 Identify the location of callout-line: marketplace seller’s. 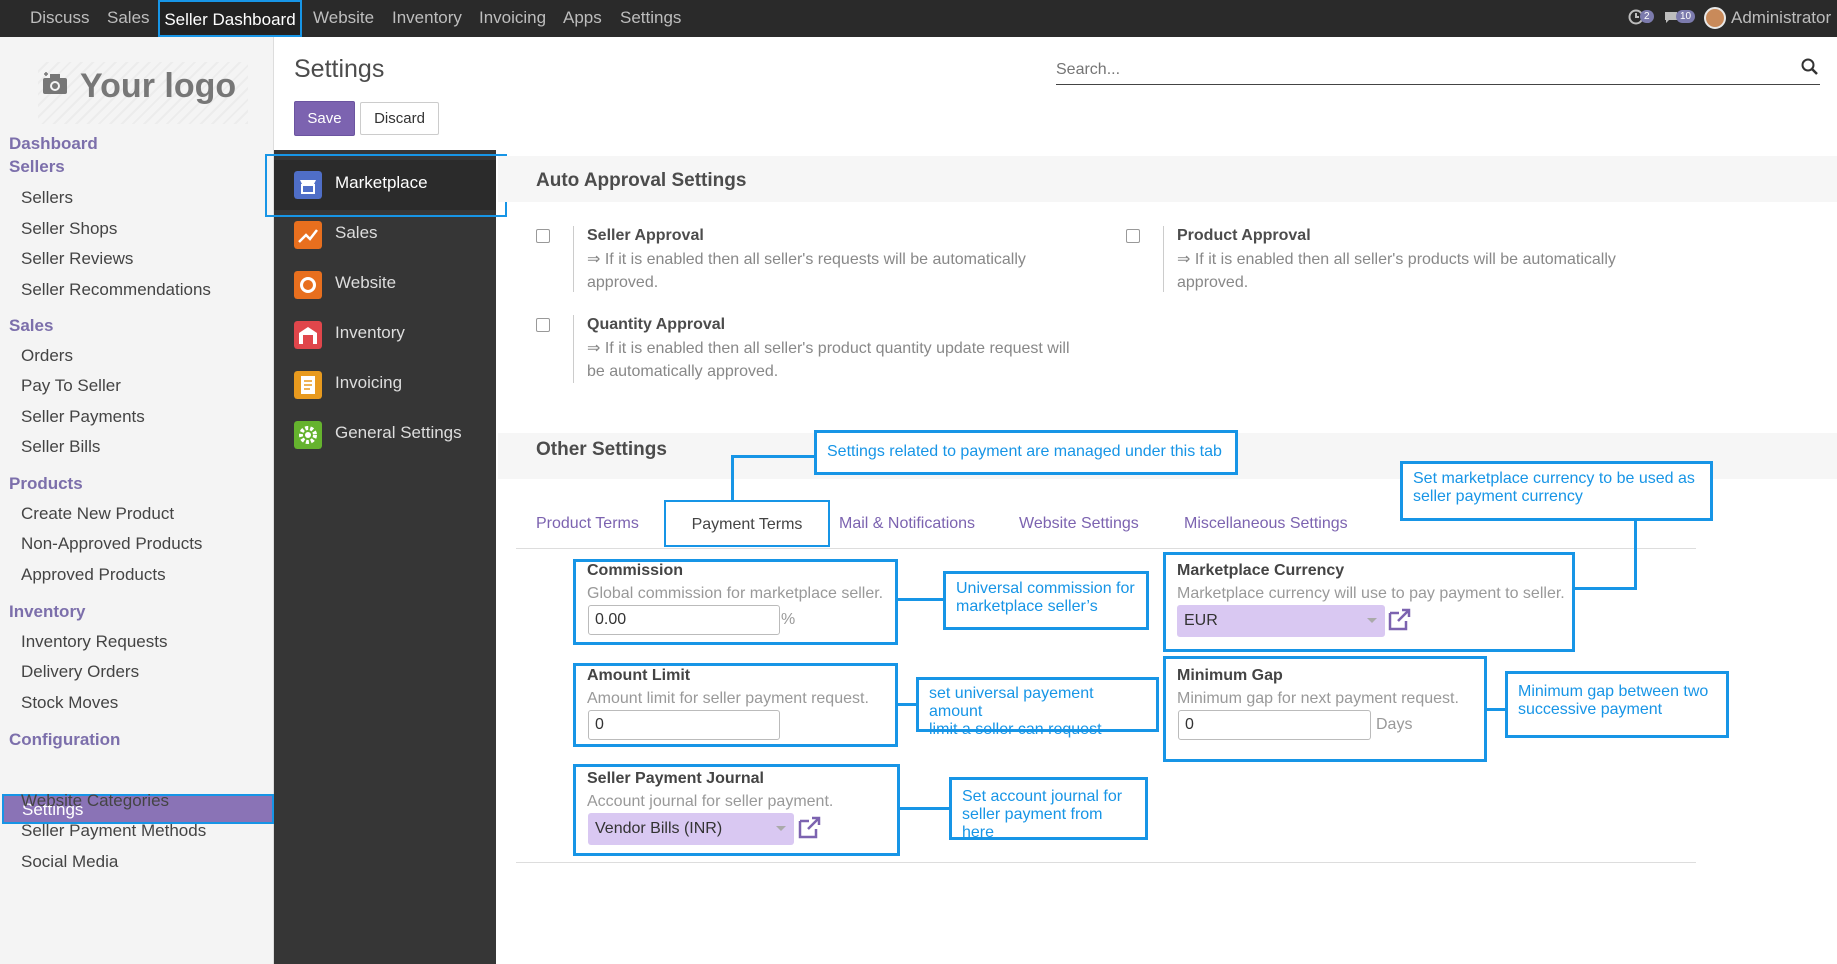
(1027, 606).